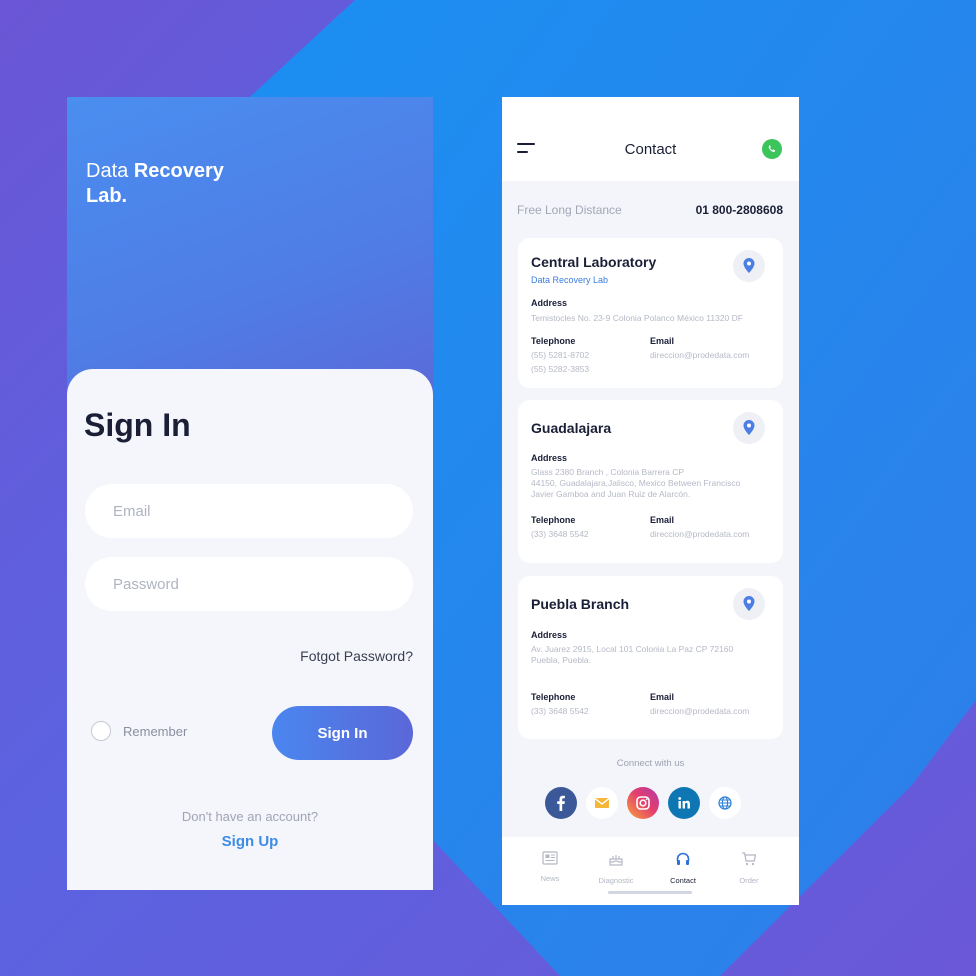 This screenshot has width=976, height=976. I want to click on globe-icon, so click(725, 803).